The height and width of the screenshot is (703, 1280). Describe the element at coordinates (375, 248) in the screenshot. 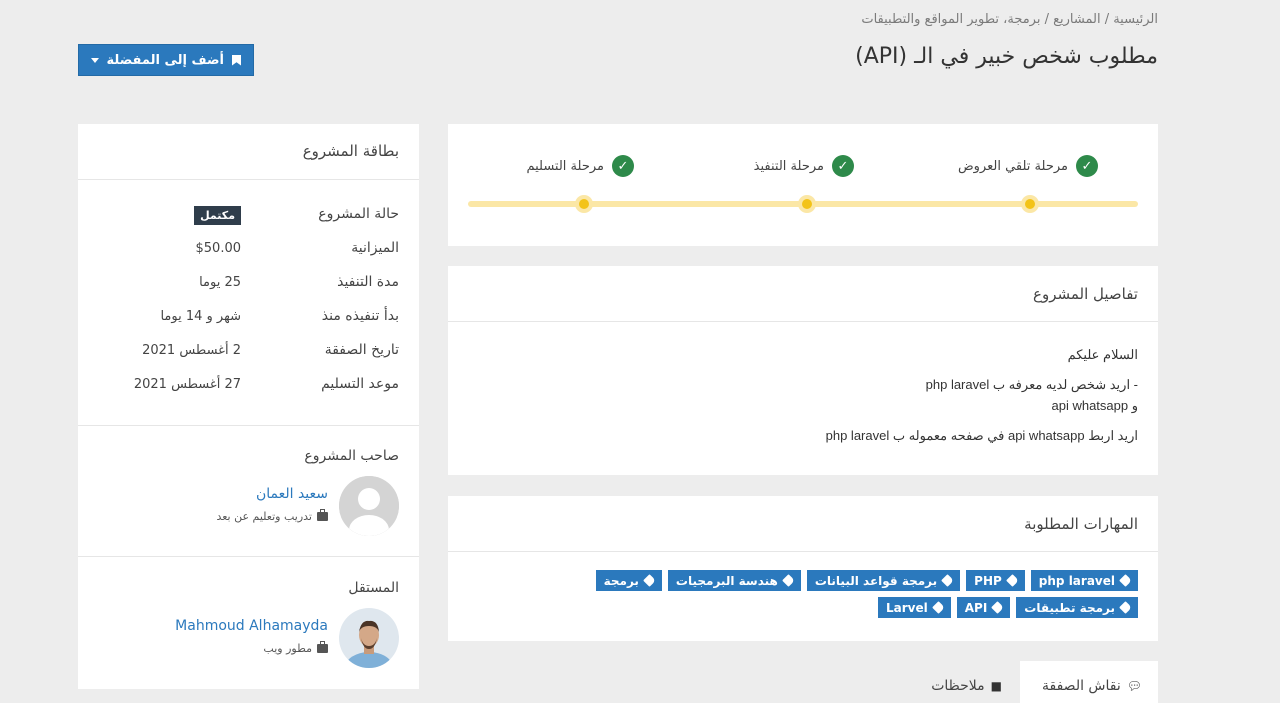

I see `budget-label: الميزانية` at that location.